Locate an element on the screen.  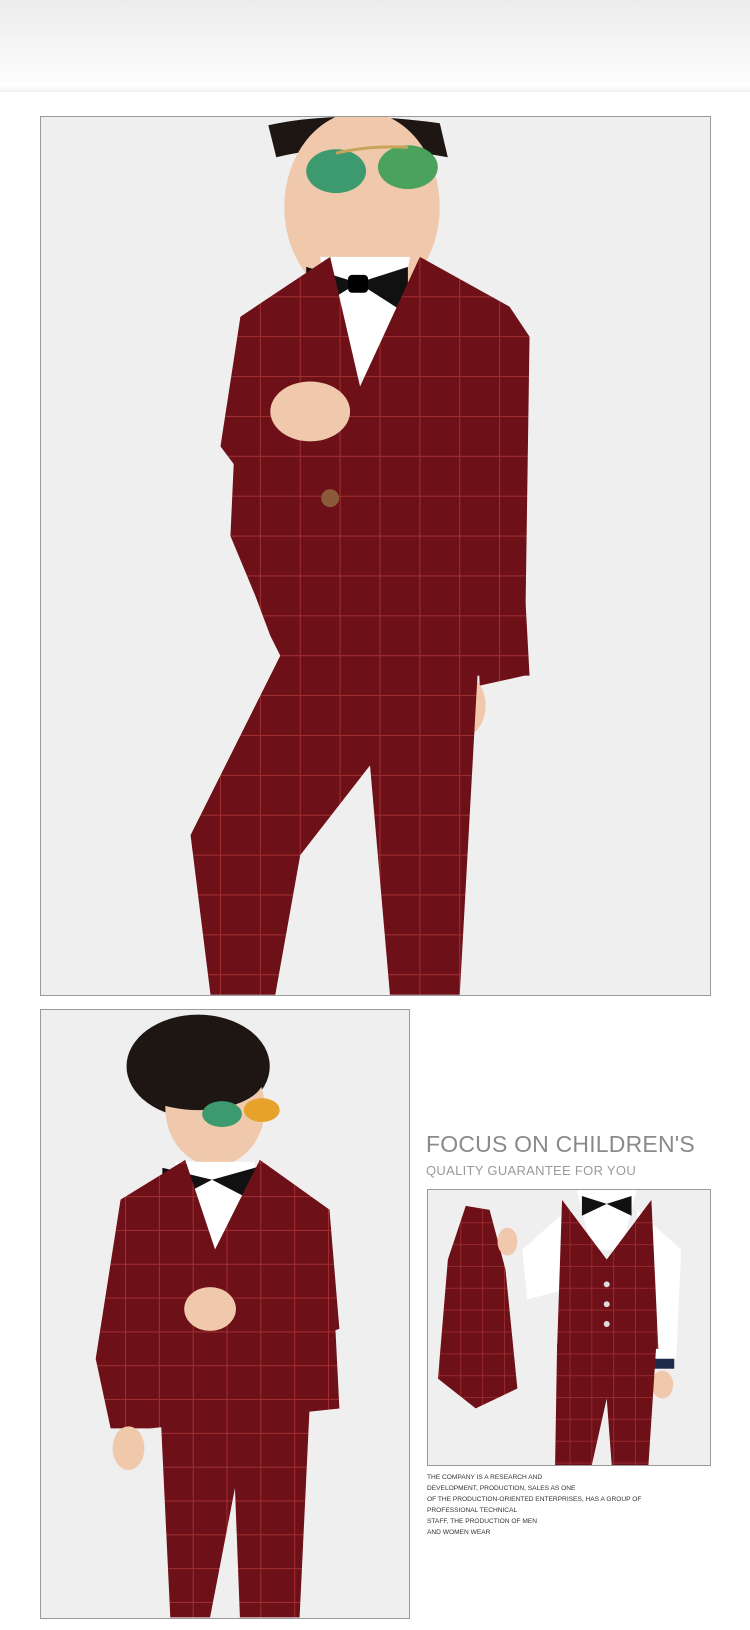
promo-subhead: QUALITY GUARANTEE FOR YOU is located at coordinates (531, 1170).